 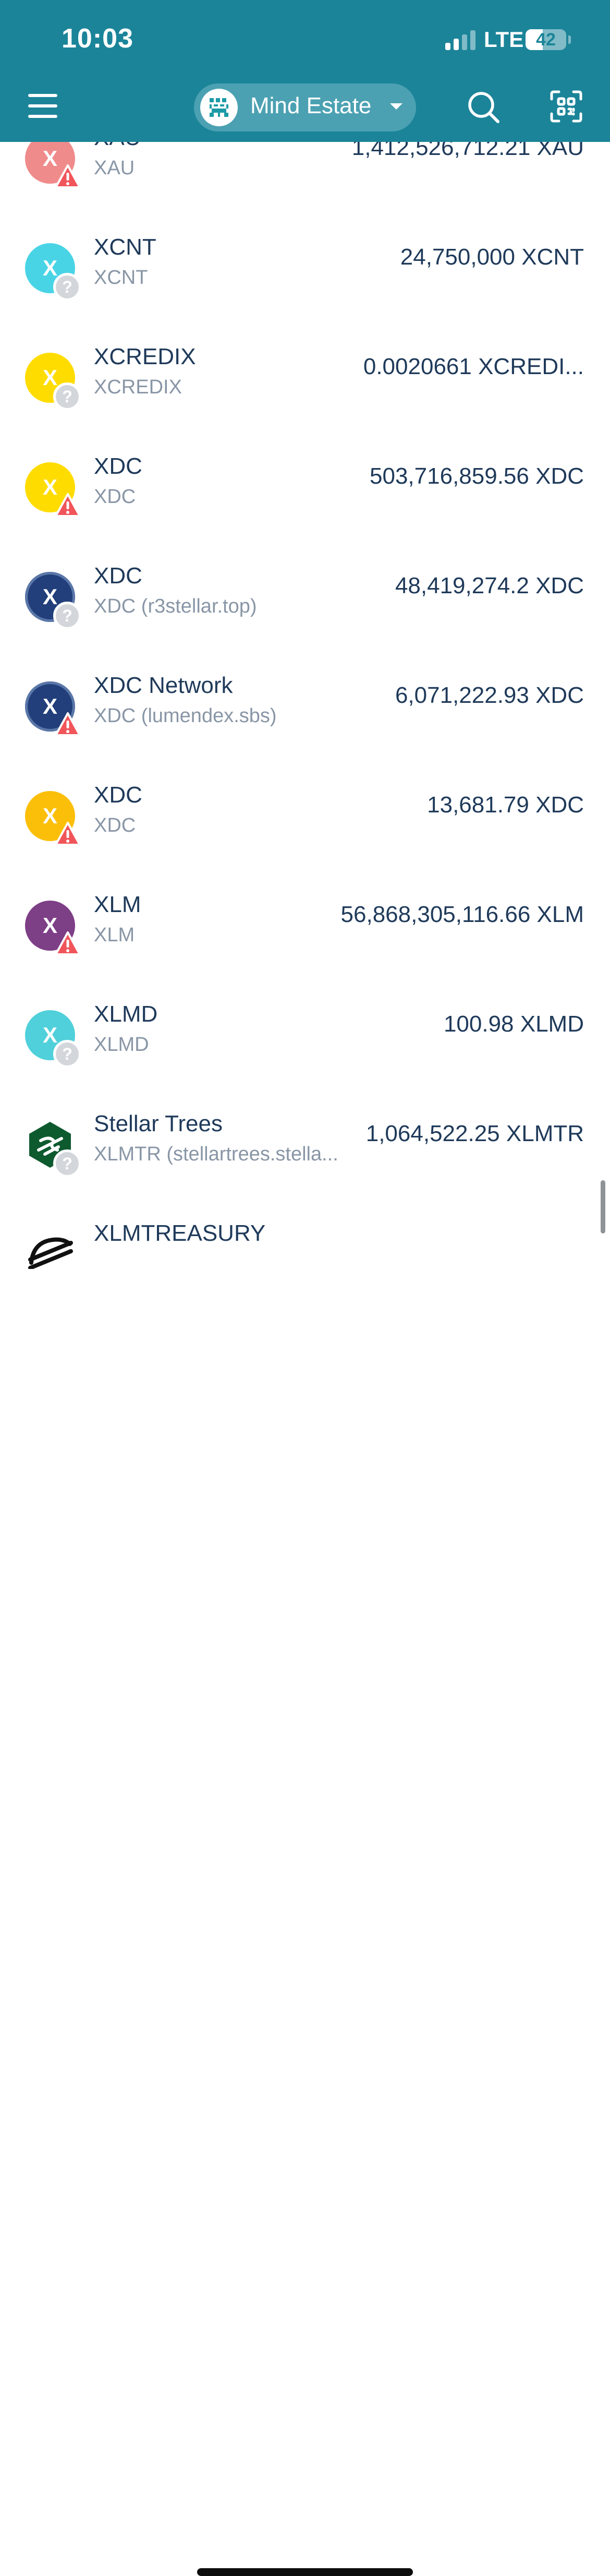 What do you see at coordinates (492, 257) in the screenshot?
I see `asset-balance: 24,750,000 XCNT` at bounding box center [492, 257].